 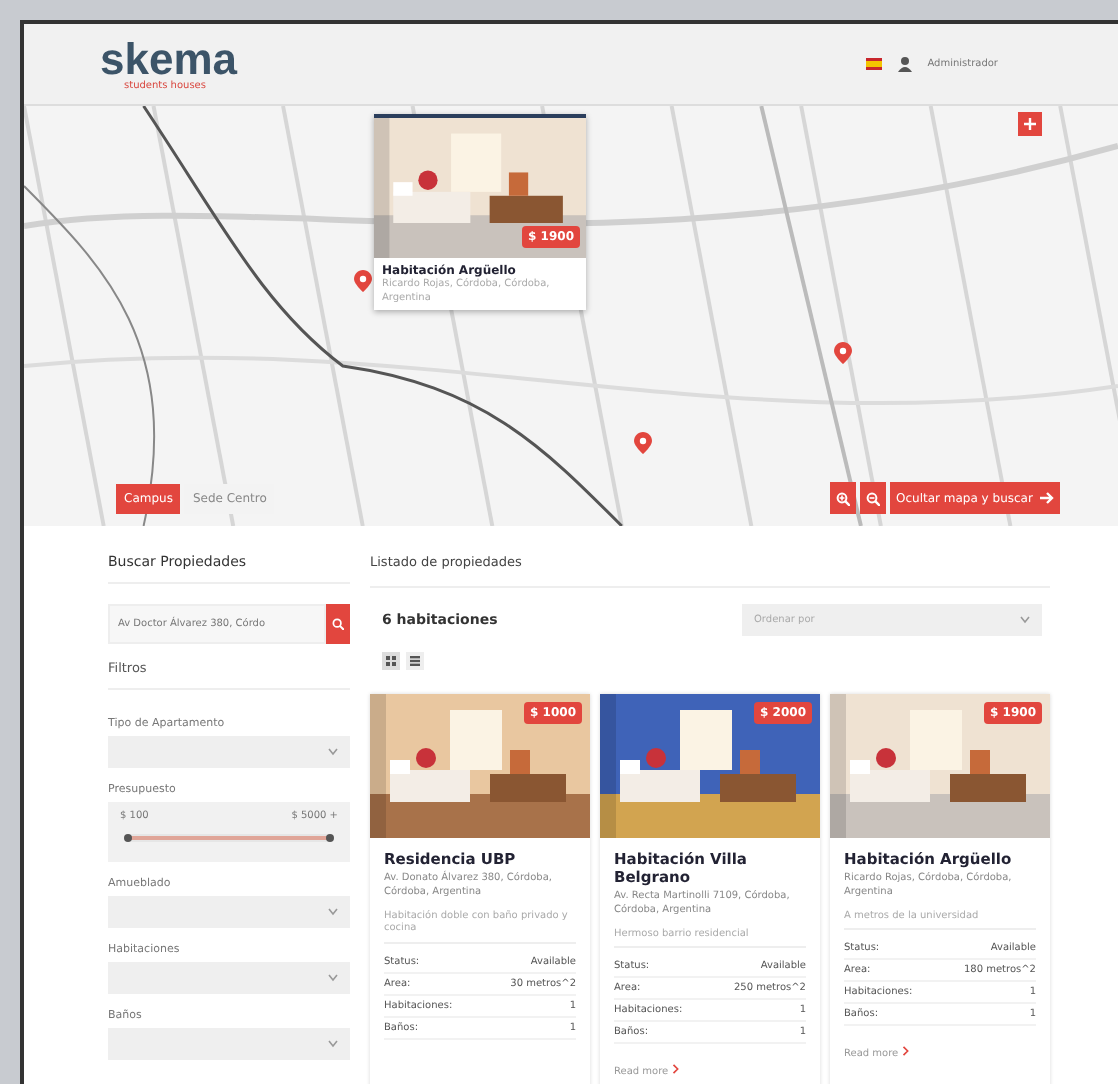 I want to click on grid-icon, so click(x=391, y=661).